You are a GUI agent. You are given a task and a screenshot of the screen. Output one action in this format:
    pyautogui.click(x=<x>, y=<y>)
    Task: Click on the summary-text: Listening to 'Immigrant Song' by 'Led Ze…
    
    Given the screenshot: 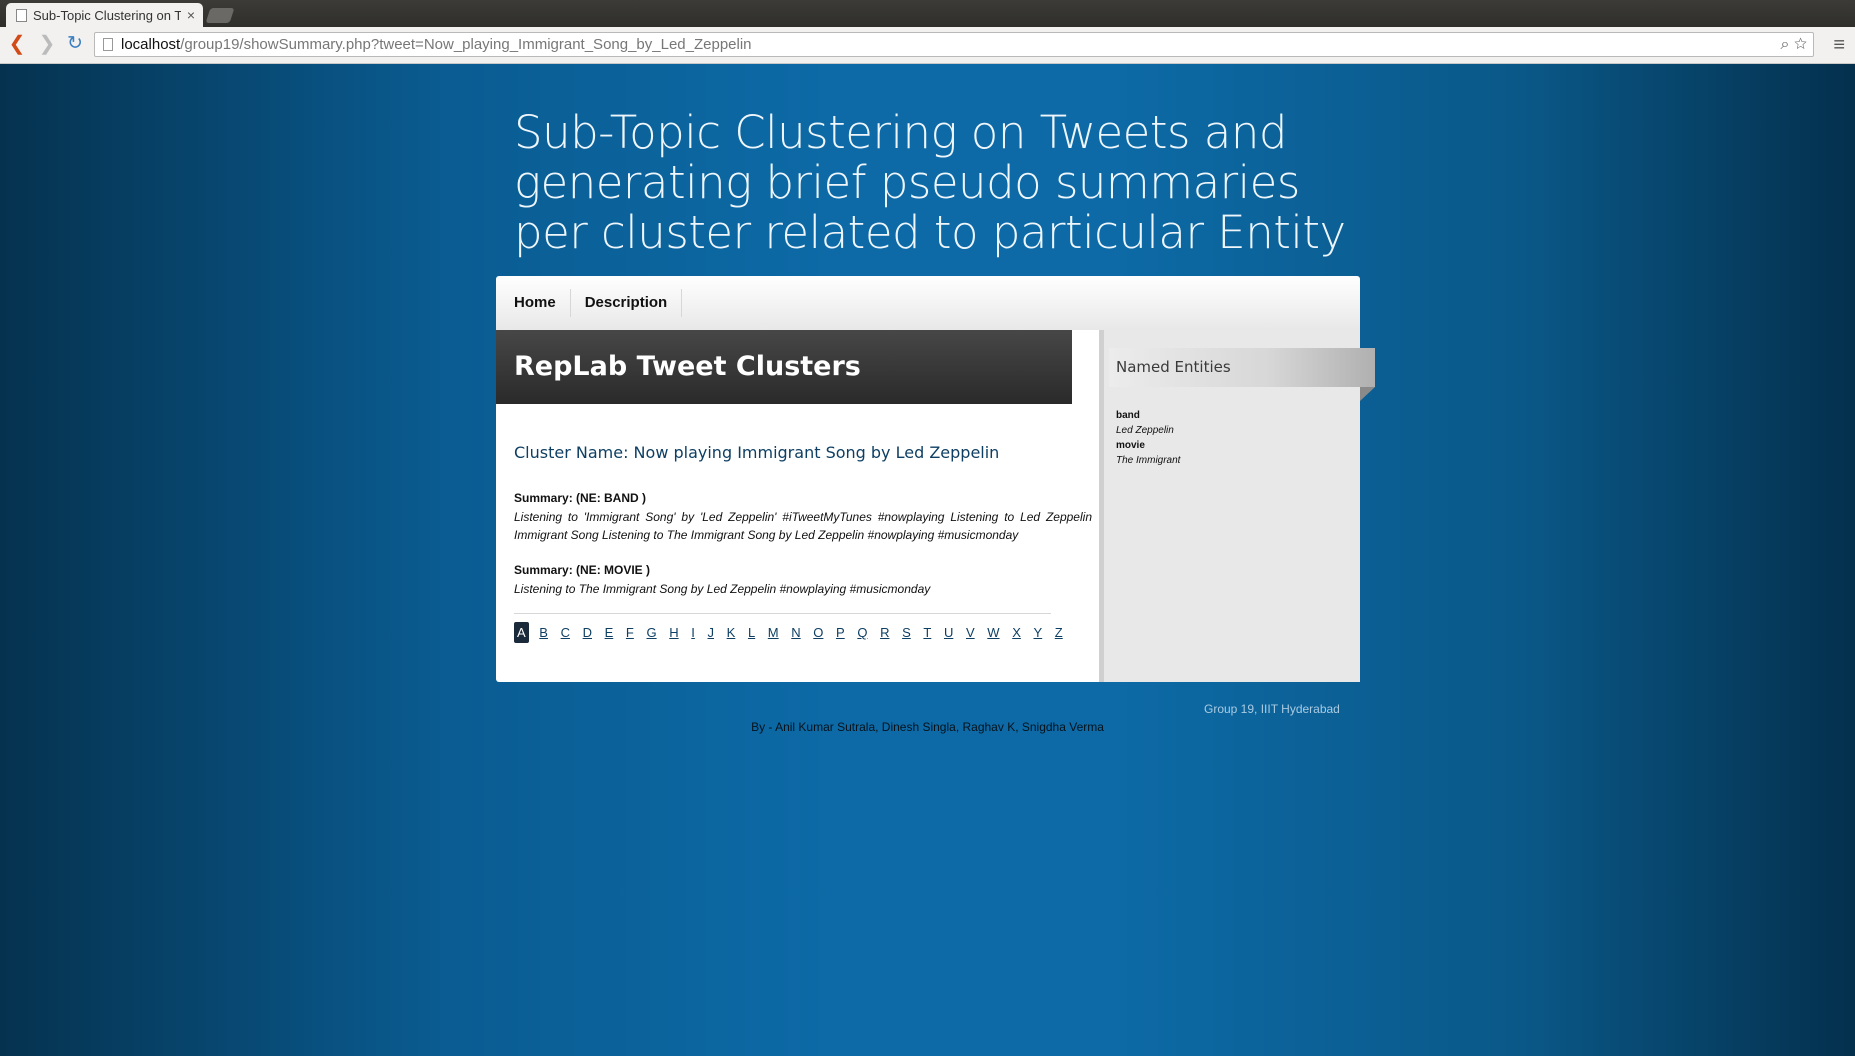 What is the action you would take?
    pyautogui.click(x=803, y=526)
    